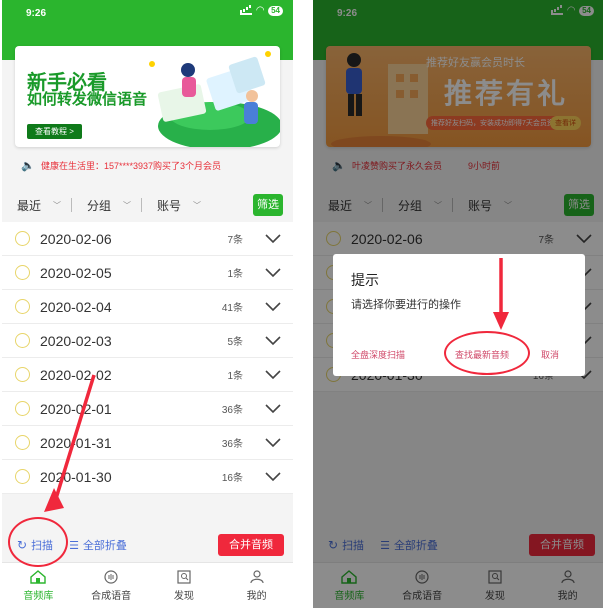 The image size is (603, 608). I want to click on item-count: 16条, so click(232, 478).